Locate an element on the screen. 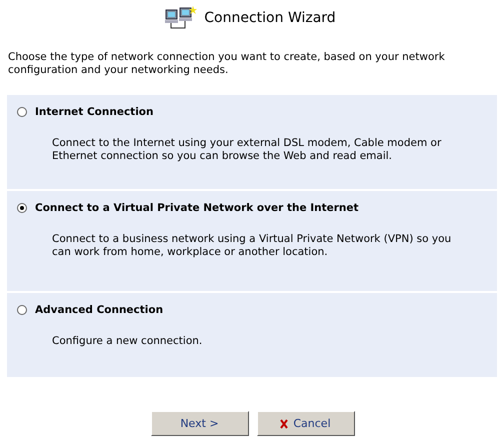 The image size is (500, 446). option-description: Connect to a business network using a Virtual Private Network (VPN) so you can work from home, workplace or another location. is located at coordinates (252, 246).